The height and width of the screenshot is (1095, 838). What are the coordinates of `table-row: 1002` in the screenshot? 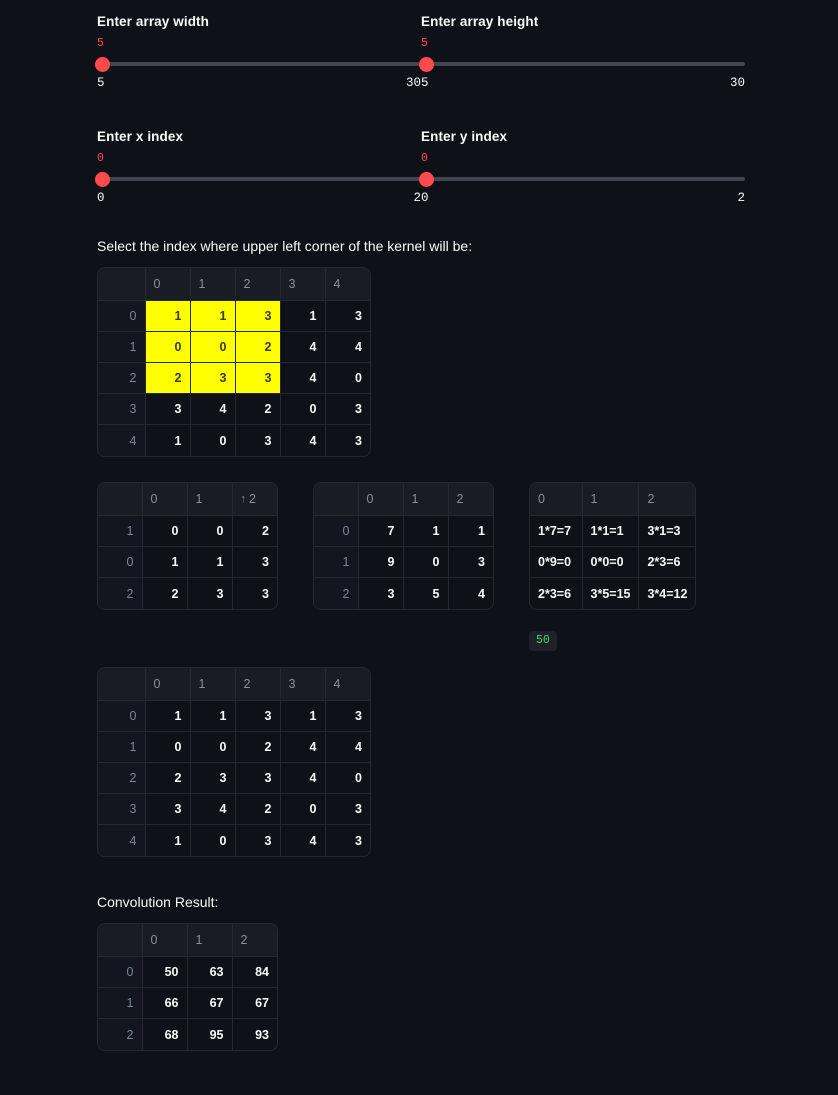 It's located at (187, 531).